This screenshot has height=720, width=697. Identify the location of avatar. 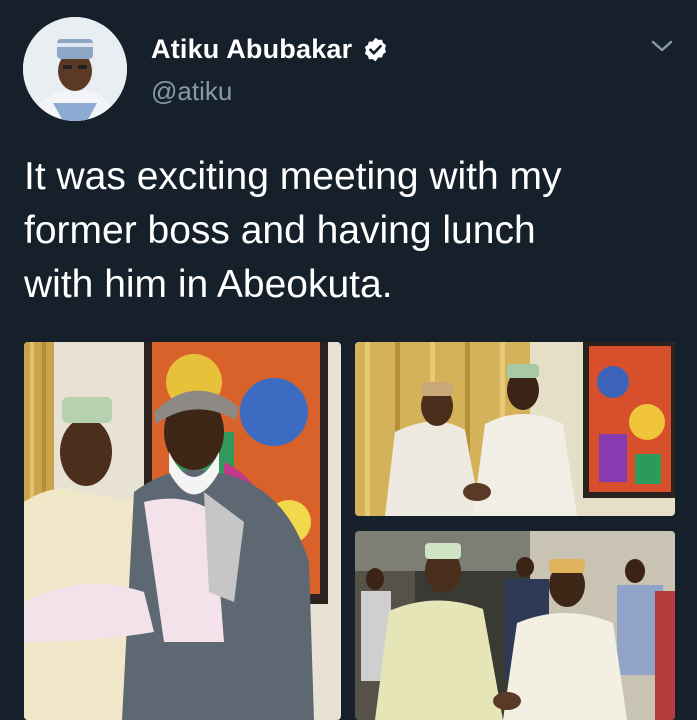
(75, 69).